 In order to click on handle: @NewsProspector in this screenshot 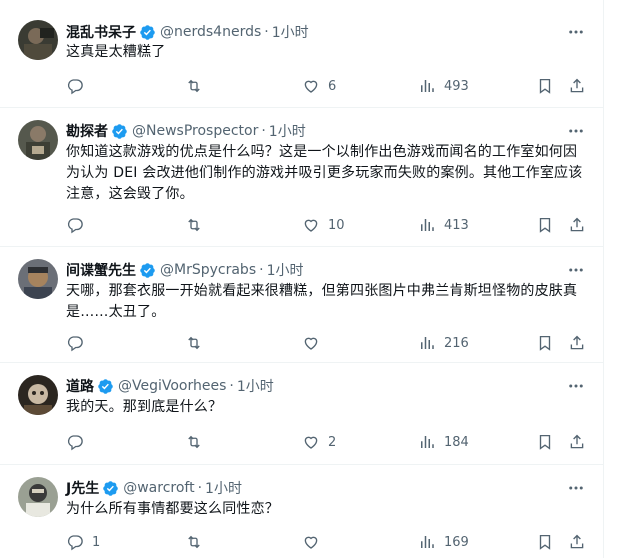, I will do `click(195, 131)`.